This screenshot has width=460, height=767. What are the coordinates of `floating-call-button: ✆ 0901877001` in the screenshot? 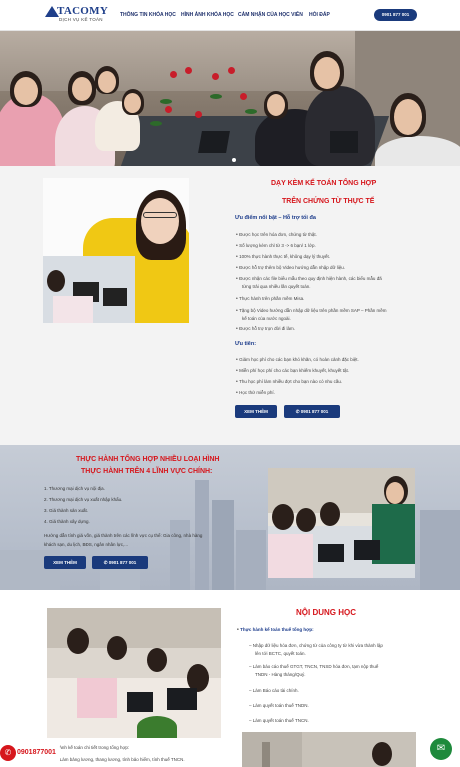 It's located at (31, 753).